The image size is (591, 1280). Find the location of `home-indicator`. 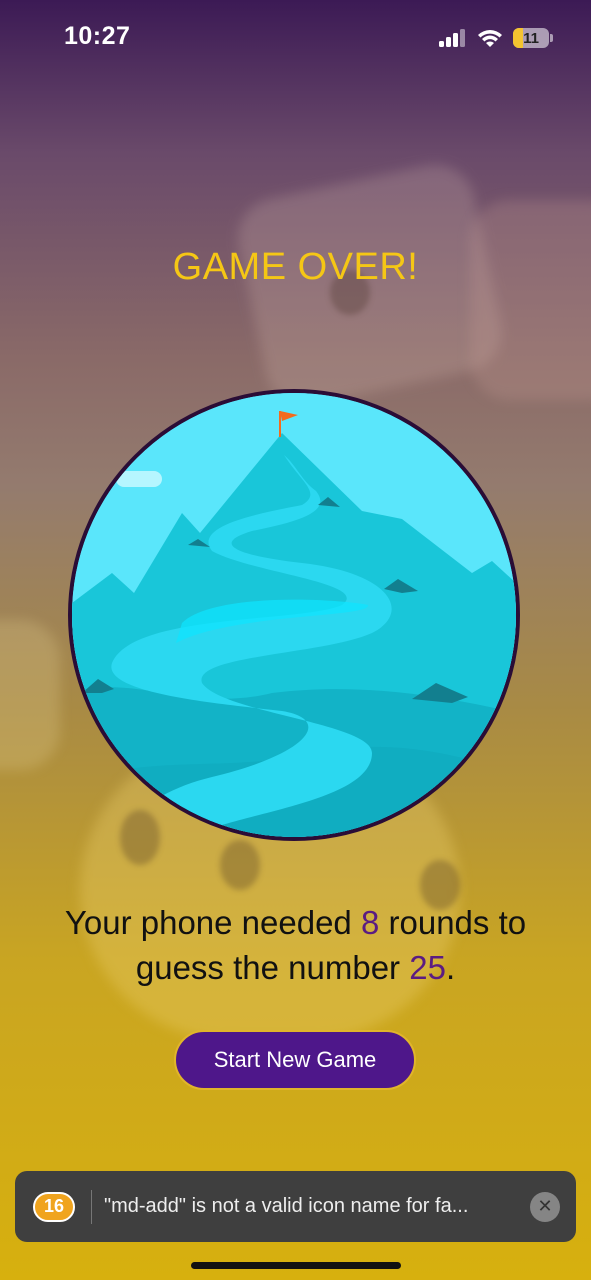

home-indicator is located at coordinates (296, 1265).